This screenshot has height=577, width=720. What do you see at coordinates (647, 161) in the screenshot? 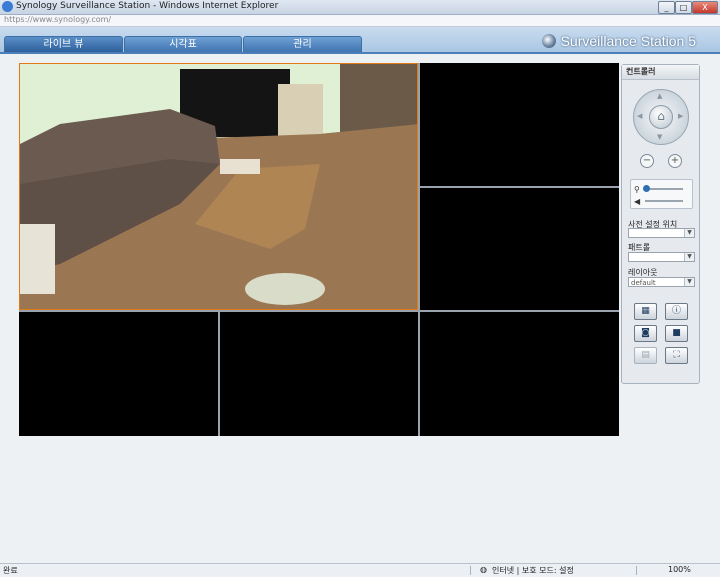
I see `zoom-out-button: −` at bounding box center [647, 161].